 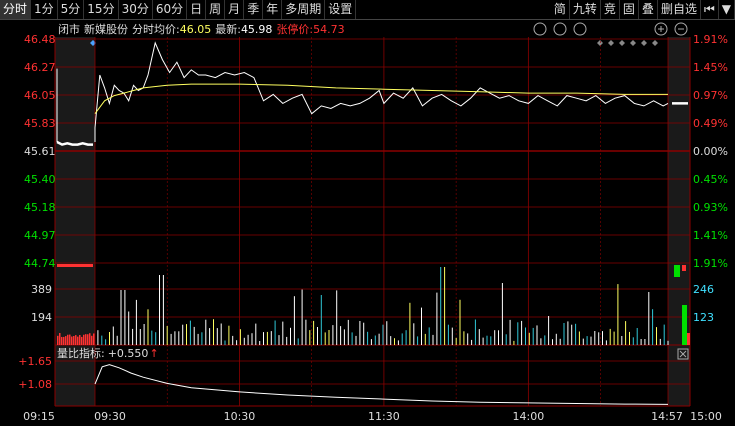 I want to click on price-tick-left: 46.48, so click(x=40, y=39).